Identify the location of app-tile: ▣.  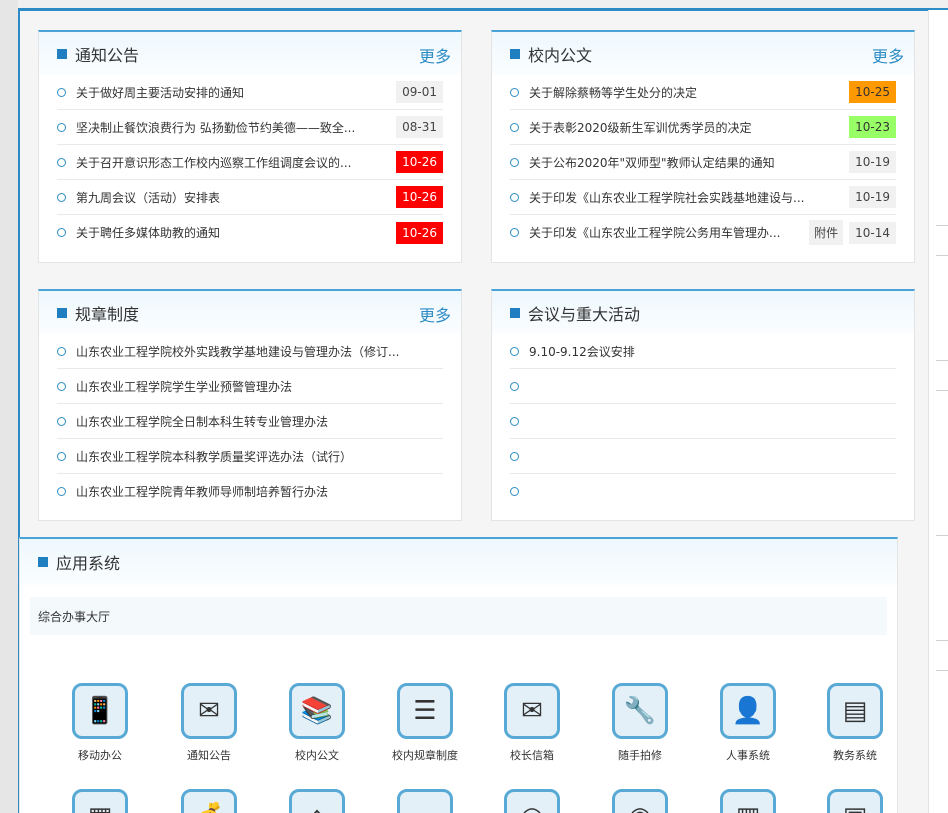
(855, 801).